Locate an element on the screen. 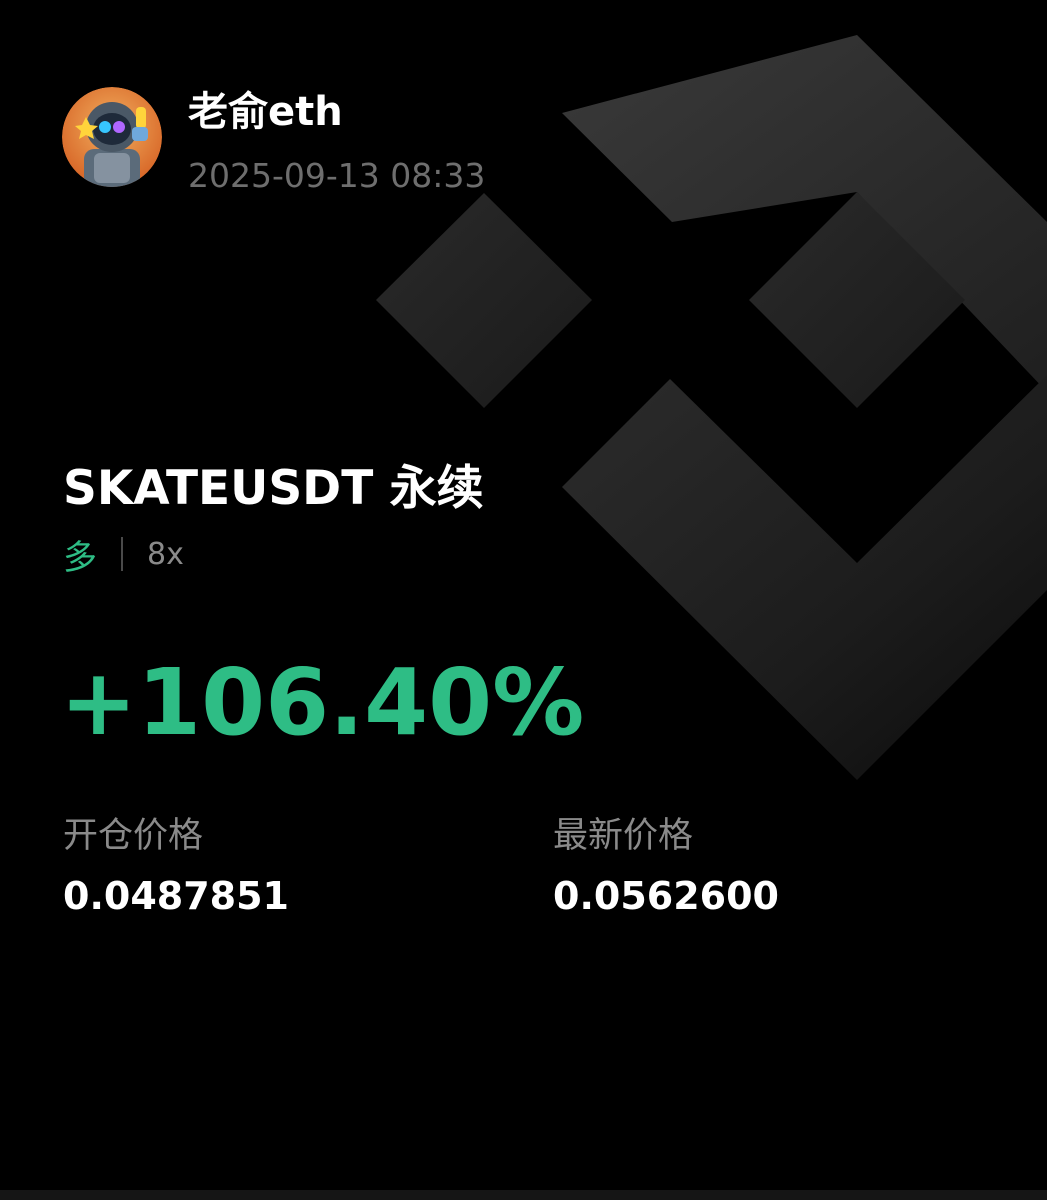  position-side-badge: 多 is located at coordinates (80, 557).